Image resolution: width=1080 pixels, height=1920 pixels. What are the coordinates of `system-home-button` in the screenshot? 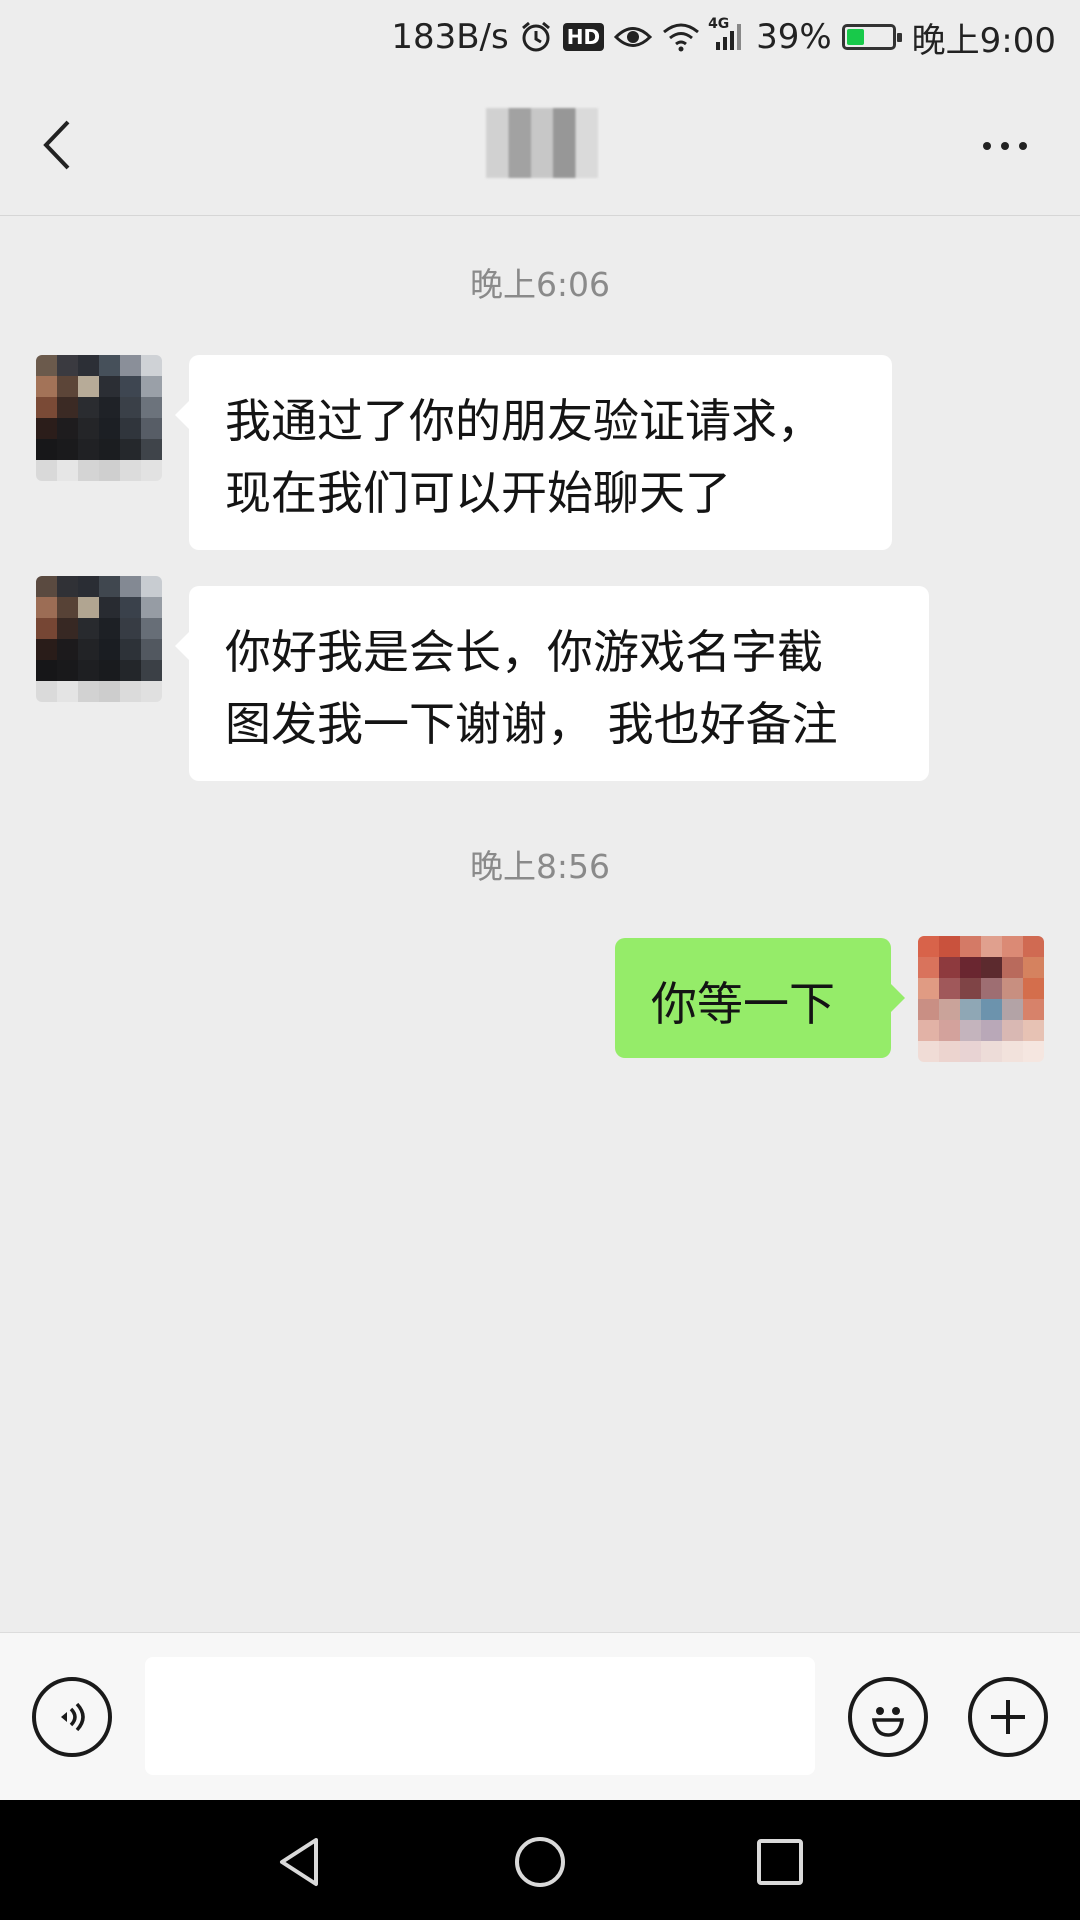 It's located at (540, 1862).